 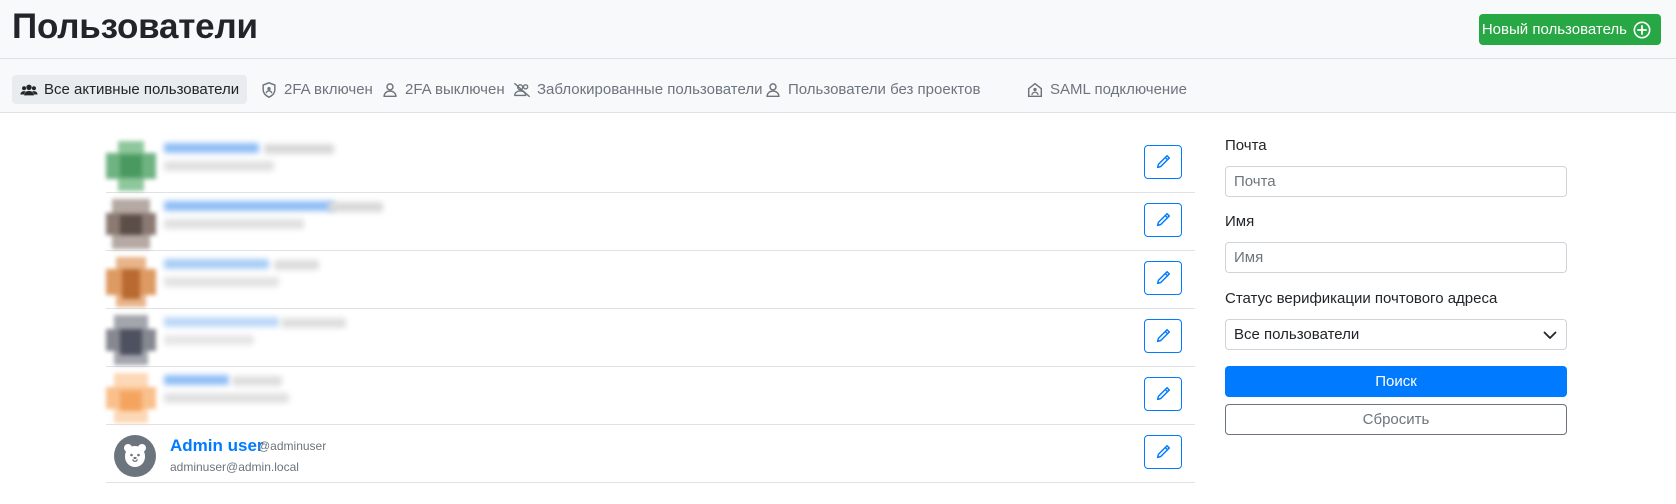 What do you see at coordinates (650, 89) in the screenshot?
I see `tab-label: Заблокированные пользователи` at bounding box center [650, 89].